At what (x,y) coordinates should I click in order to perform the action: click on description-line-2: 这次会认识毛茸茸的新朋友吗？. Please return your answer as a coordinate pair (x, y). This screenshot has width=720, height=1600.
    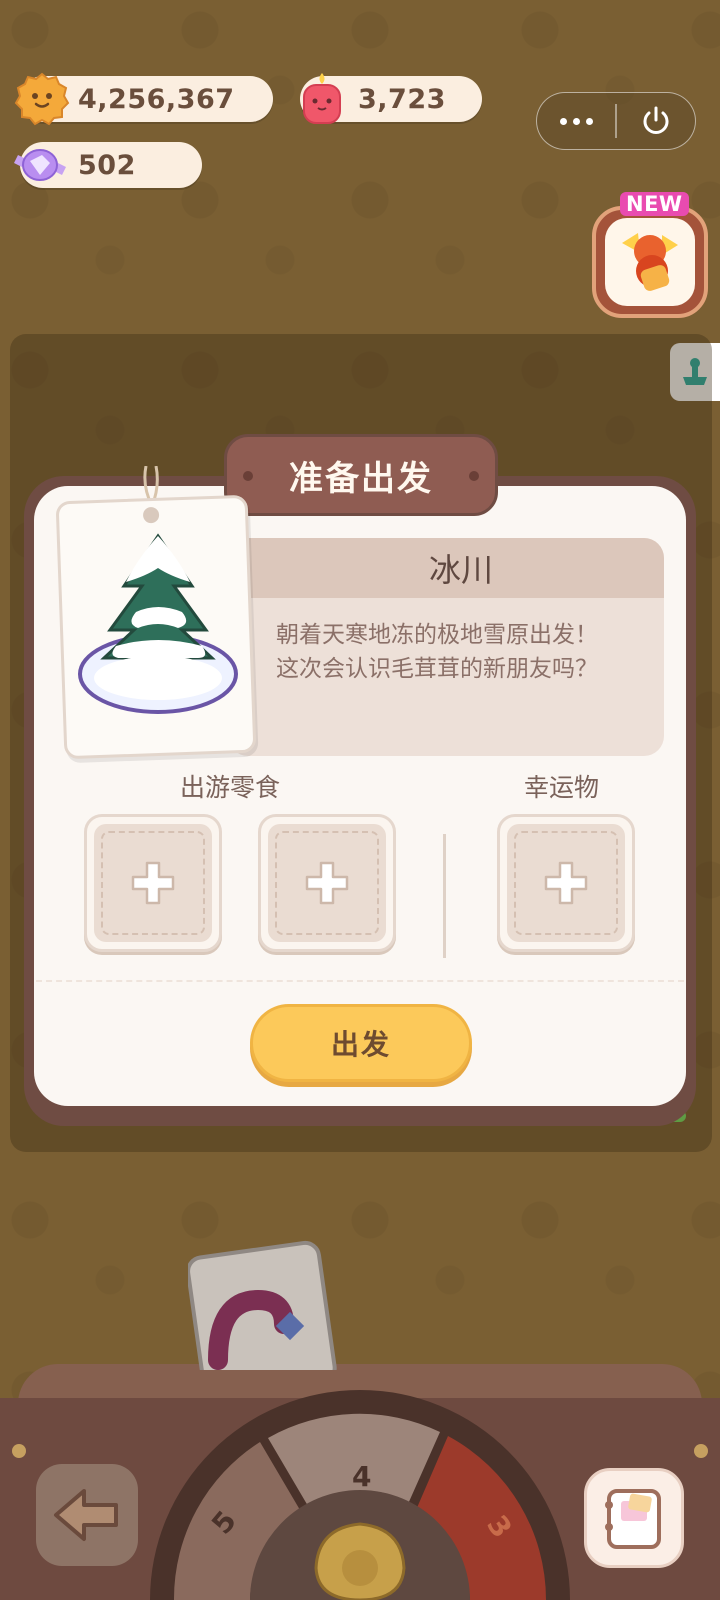
    Looking at the image, I should click on (437, 669).